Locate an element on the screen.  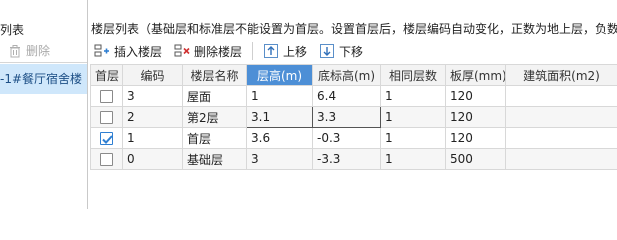
col-header-first-floor: 首层 is located at coordinates (106, 75).